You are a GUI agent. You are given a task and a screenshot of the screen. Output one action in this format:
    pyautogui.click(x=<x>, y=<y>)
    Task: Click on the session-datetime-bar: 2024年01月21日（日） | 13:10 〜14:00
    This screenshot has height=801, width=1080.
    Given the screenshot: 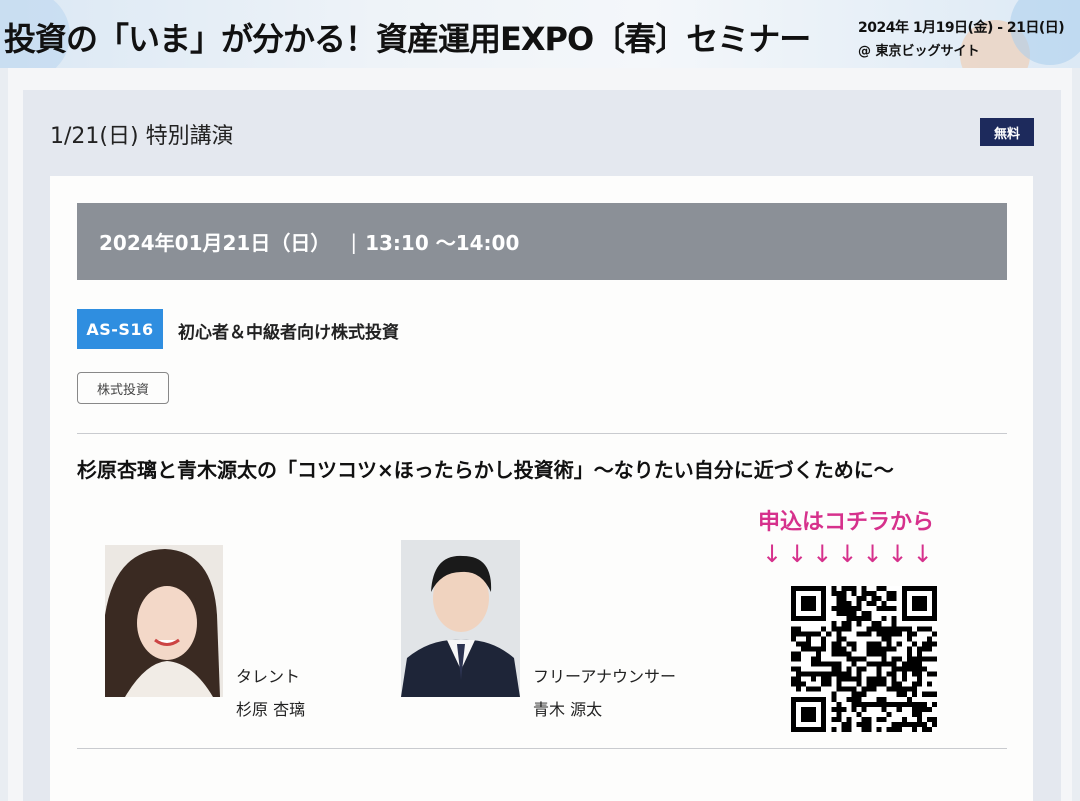 What is the action you would take?
    pyautogui.click(x=542, y=241)
    